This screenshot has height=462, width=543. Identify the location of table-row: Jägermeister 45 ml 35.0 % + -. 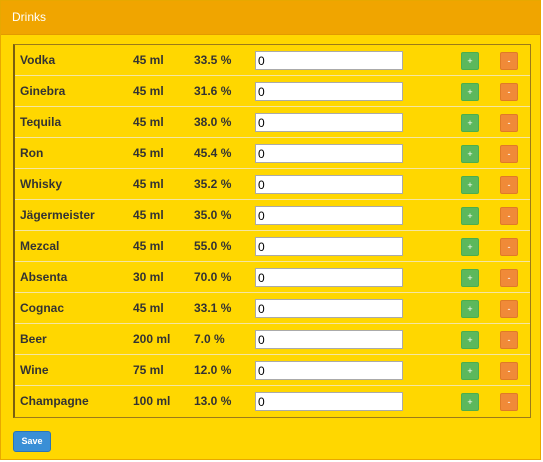
(272, 215).